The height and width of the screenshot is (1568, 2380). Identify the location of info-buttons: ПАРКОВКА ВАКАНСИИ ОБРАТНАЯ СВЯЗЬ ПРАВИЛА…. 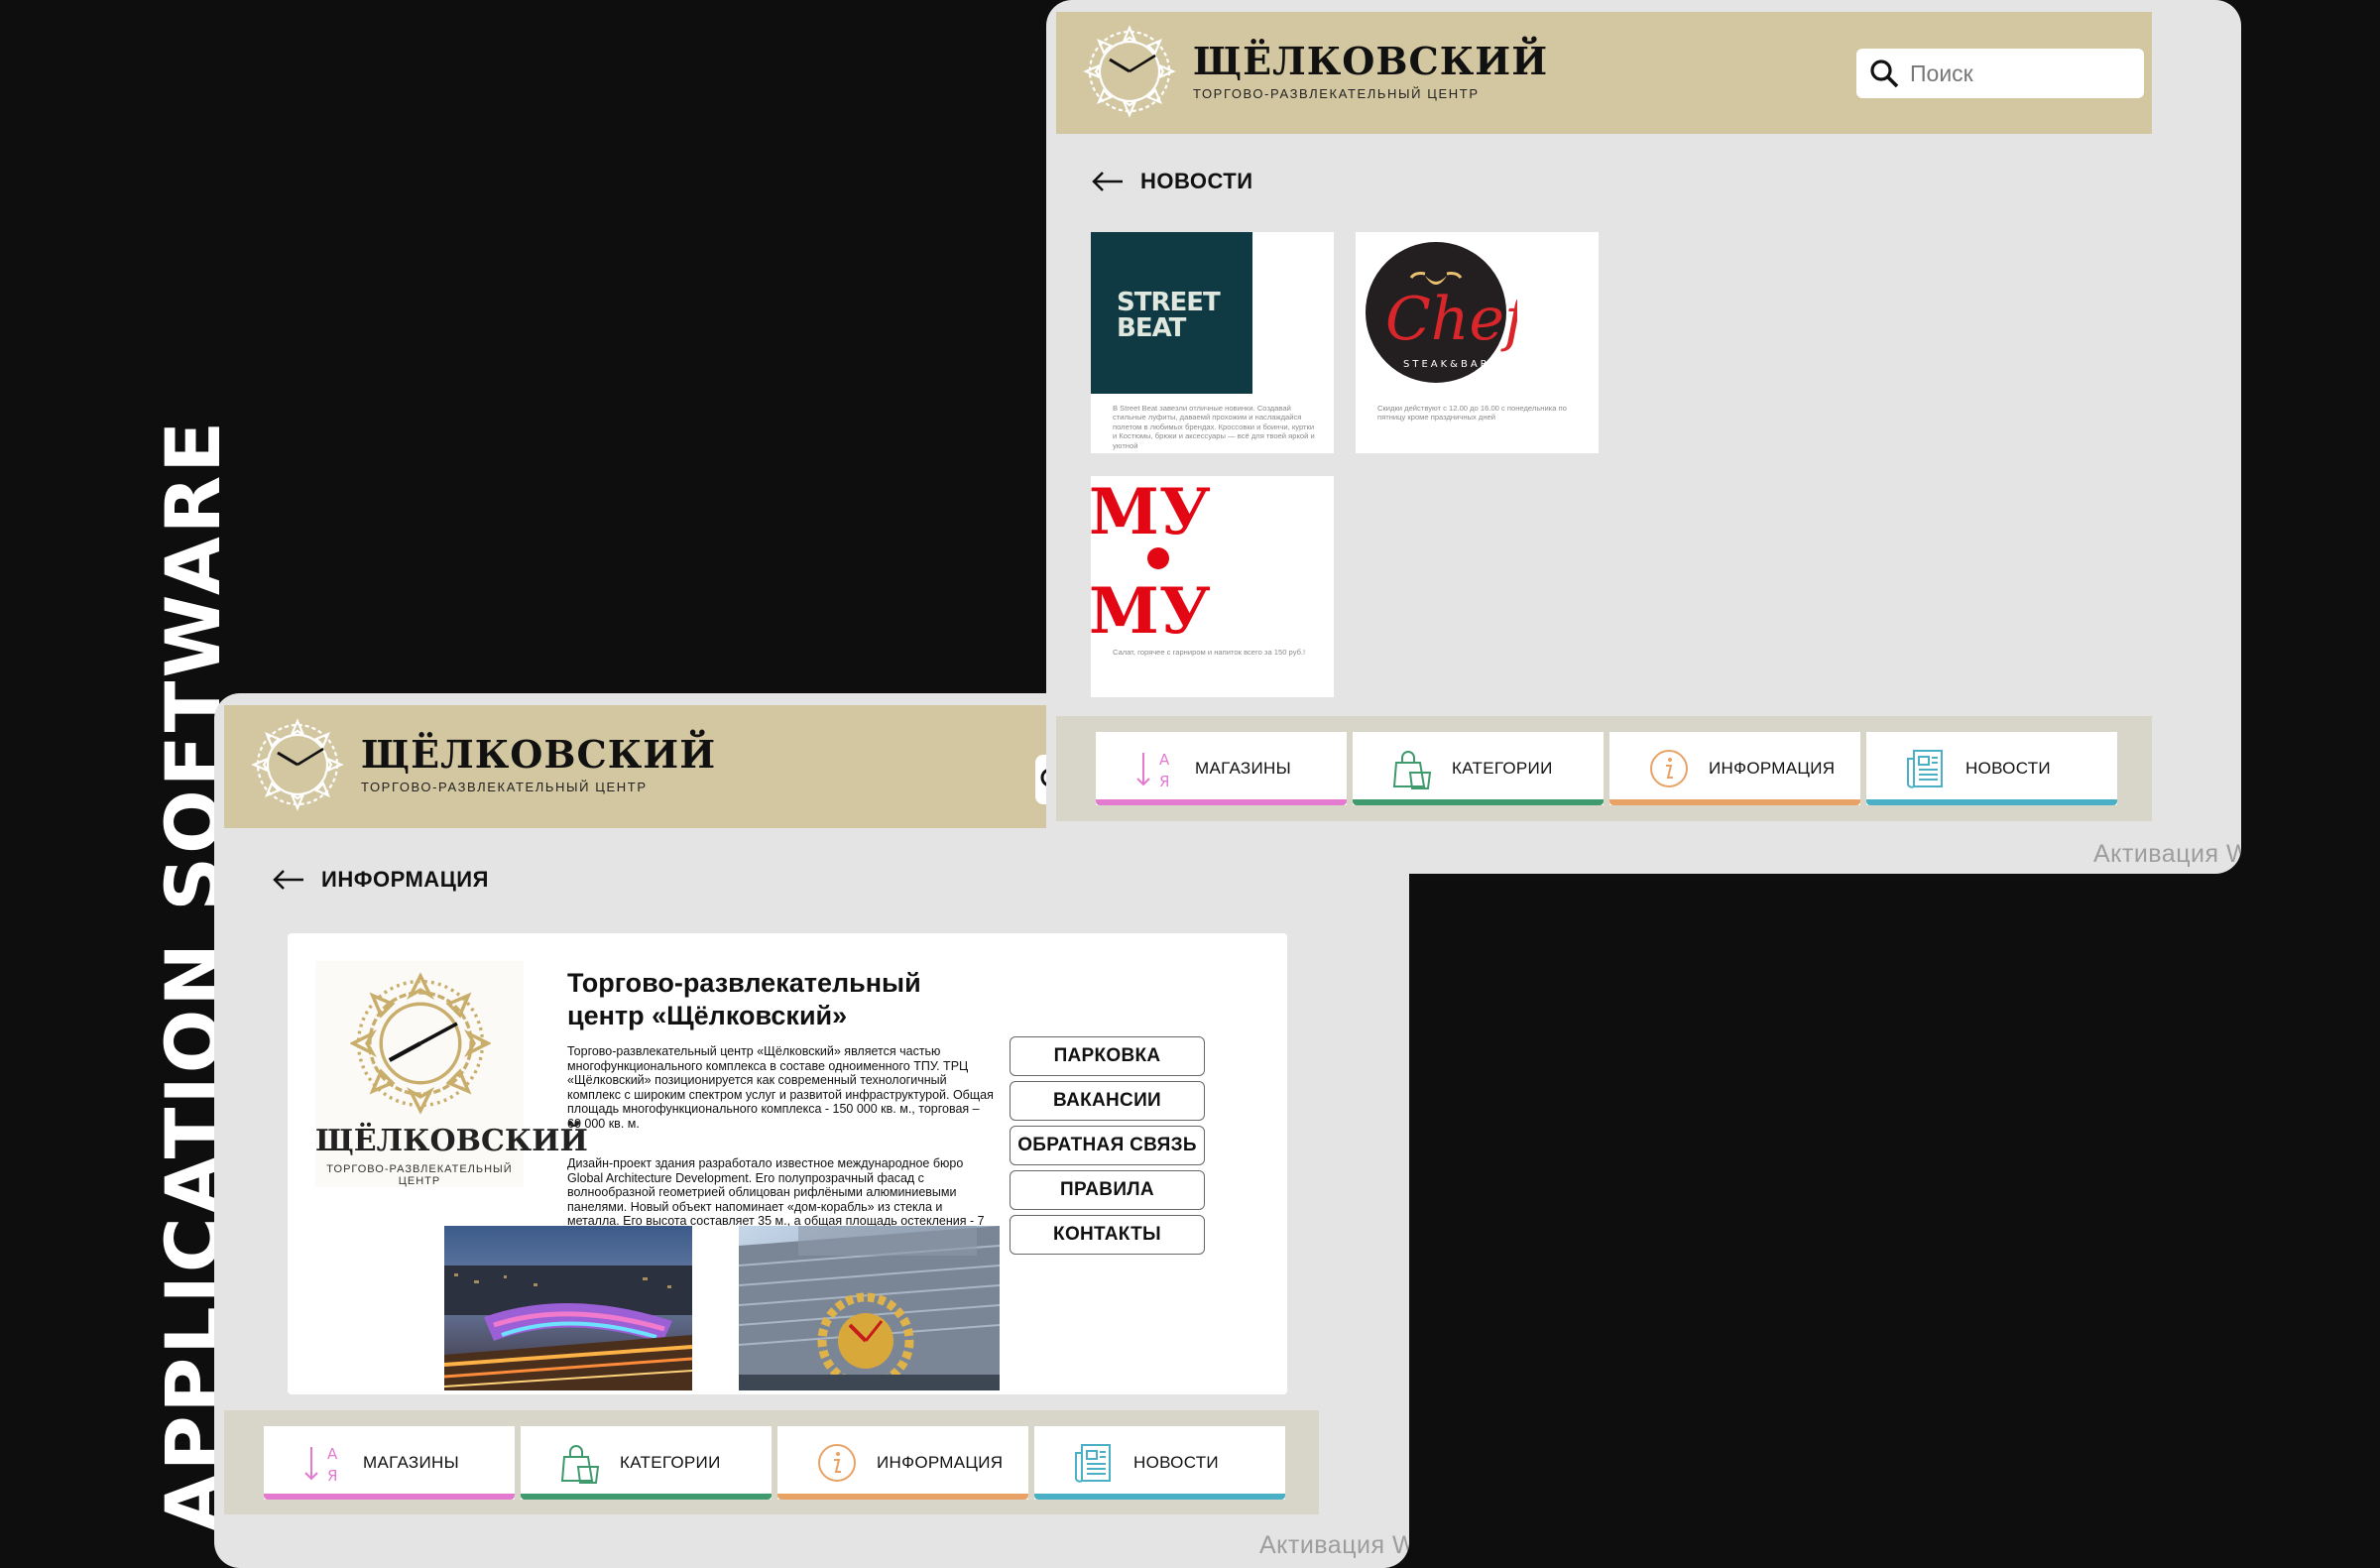
(1107, 1148).